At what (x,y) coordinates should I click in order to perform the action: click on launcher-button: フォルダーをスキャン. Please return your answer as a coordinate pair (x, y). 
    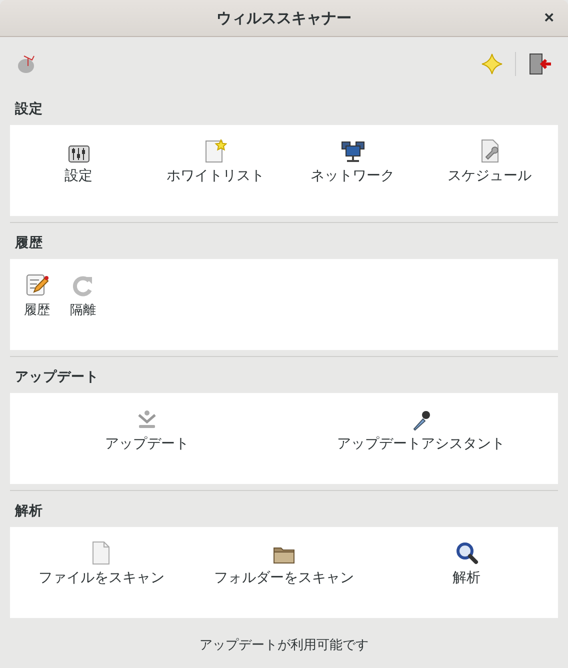
    Looking at the image, I should click on (284, 563).